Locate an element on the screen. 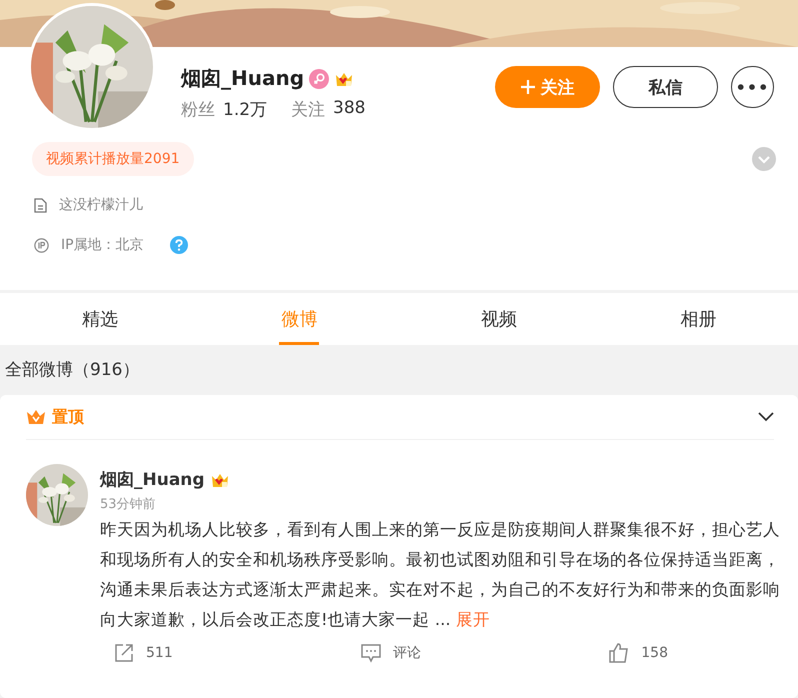 The width and height of the screenshot is (798, 698). share-icon is located at coordinates (124, 653).